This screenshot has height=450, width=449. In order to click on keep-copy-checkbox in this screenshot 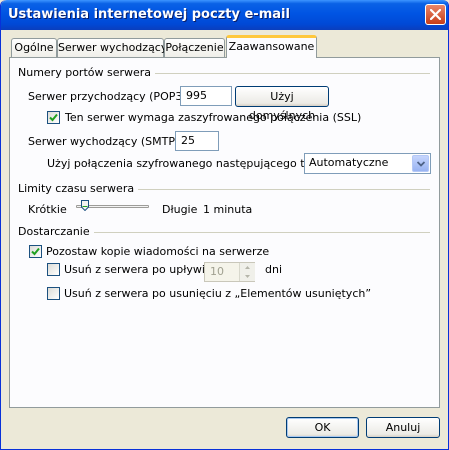, I will do `click(35, 251)`.